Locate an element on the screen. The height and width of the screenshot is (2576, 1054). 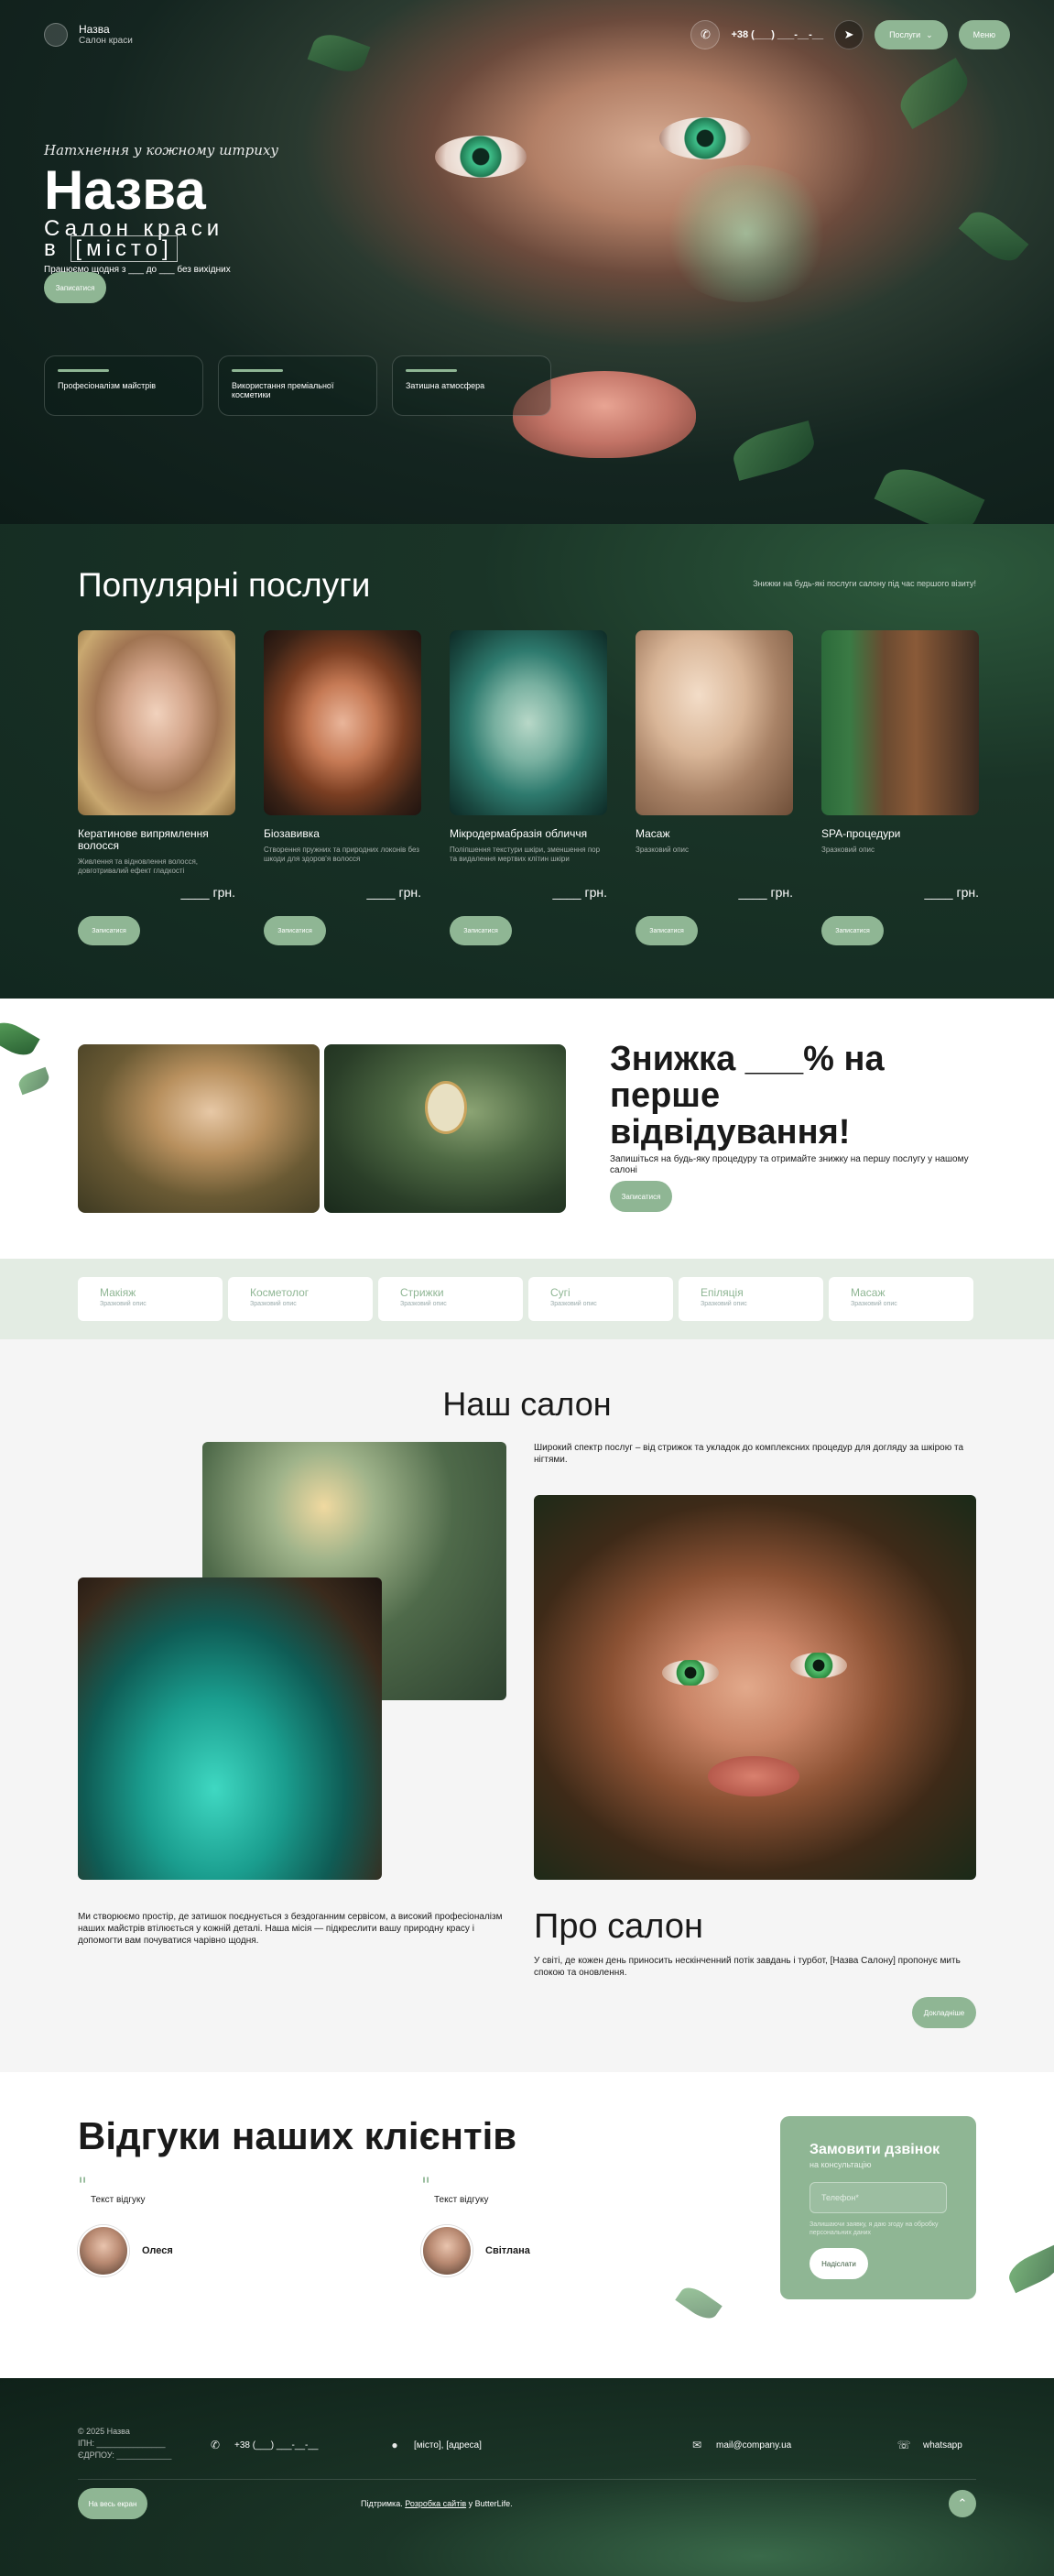
category-chip: Масаж Зразковий опис is located at coordinates (901, 1299).